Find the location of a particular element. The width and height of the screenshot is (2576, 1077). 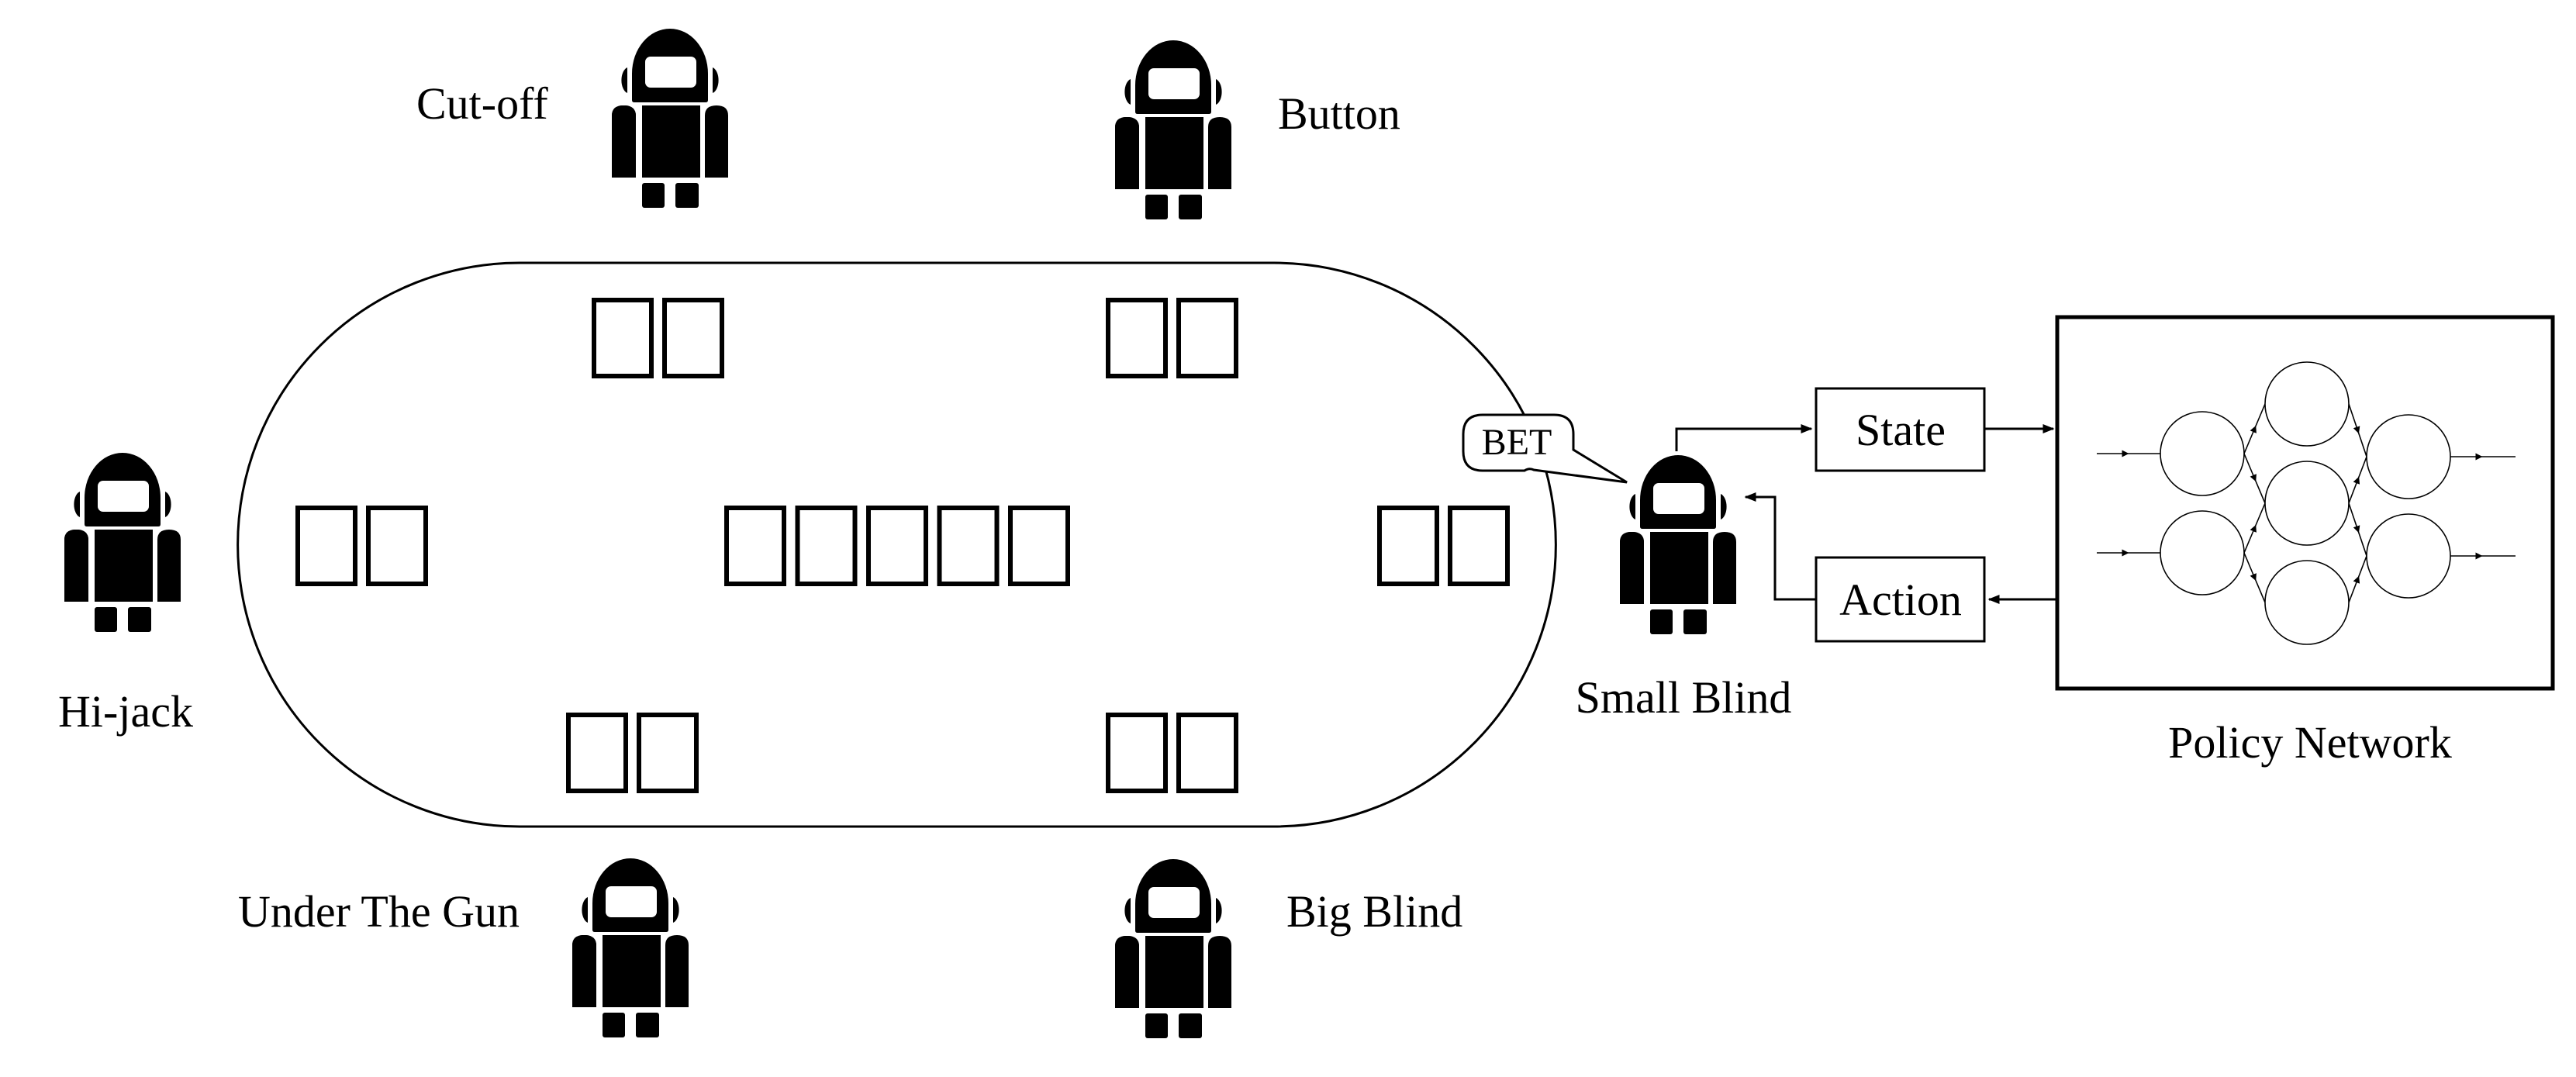

player-small-blind: Small Blind is located at coordinates (1684, 589).